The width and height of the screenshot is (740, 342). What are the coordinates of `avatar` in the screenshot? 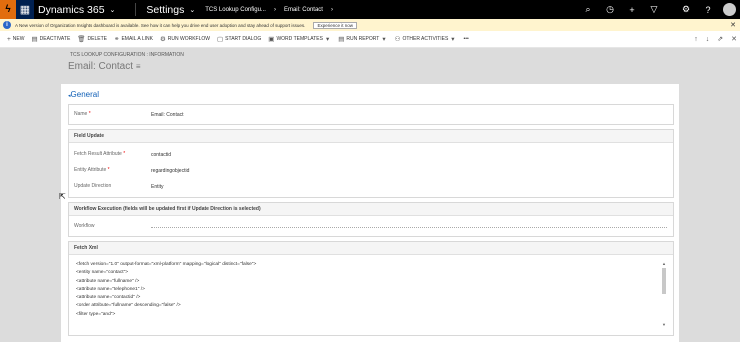 It's located at (729, 9).